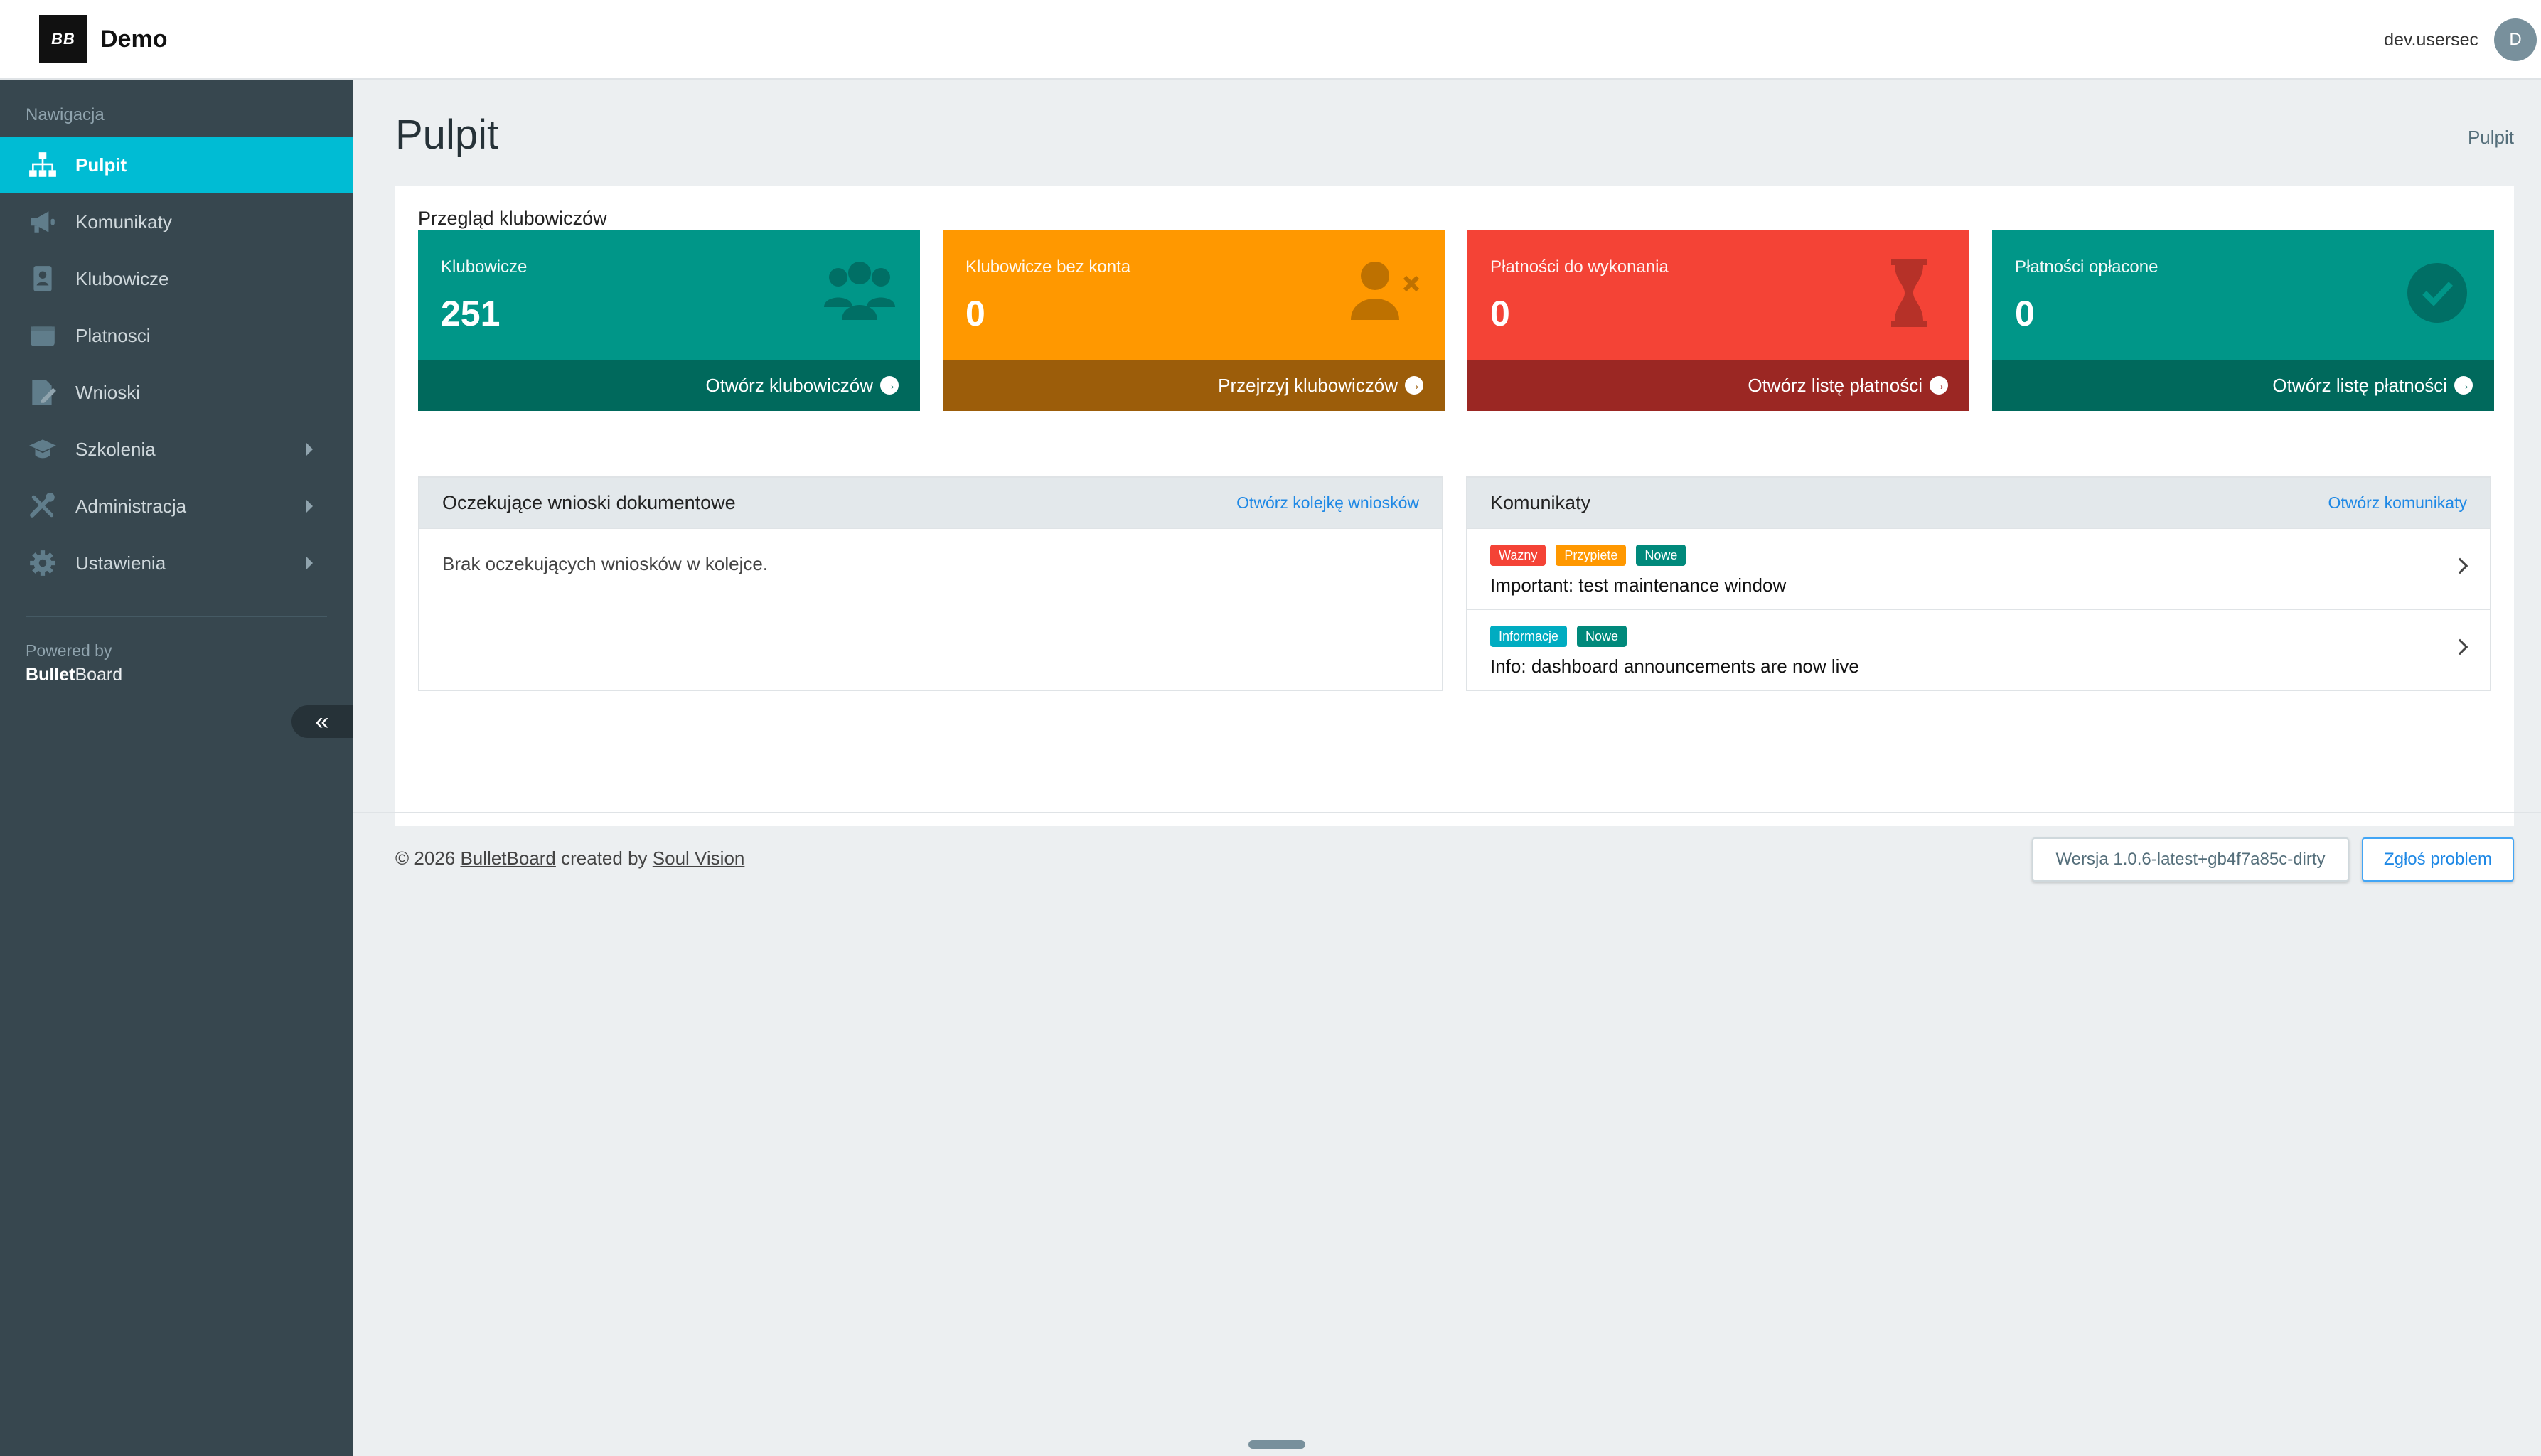 The image size is (2541, 1456). I want to click on stat-label: Płatności do wykonania, so click(1579, 267).